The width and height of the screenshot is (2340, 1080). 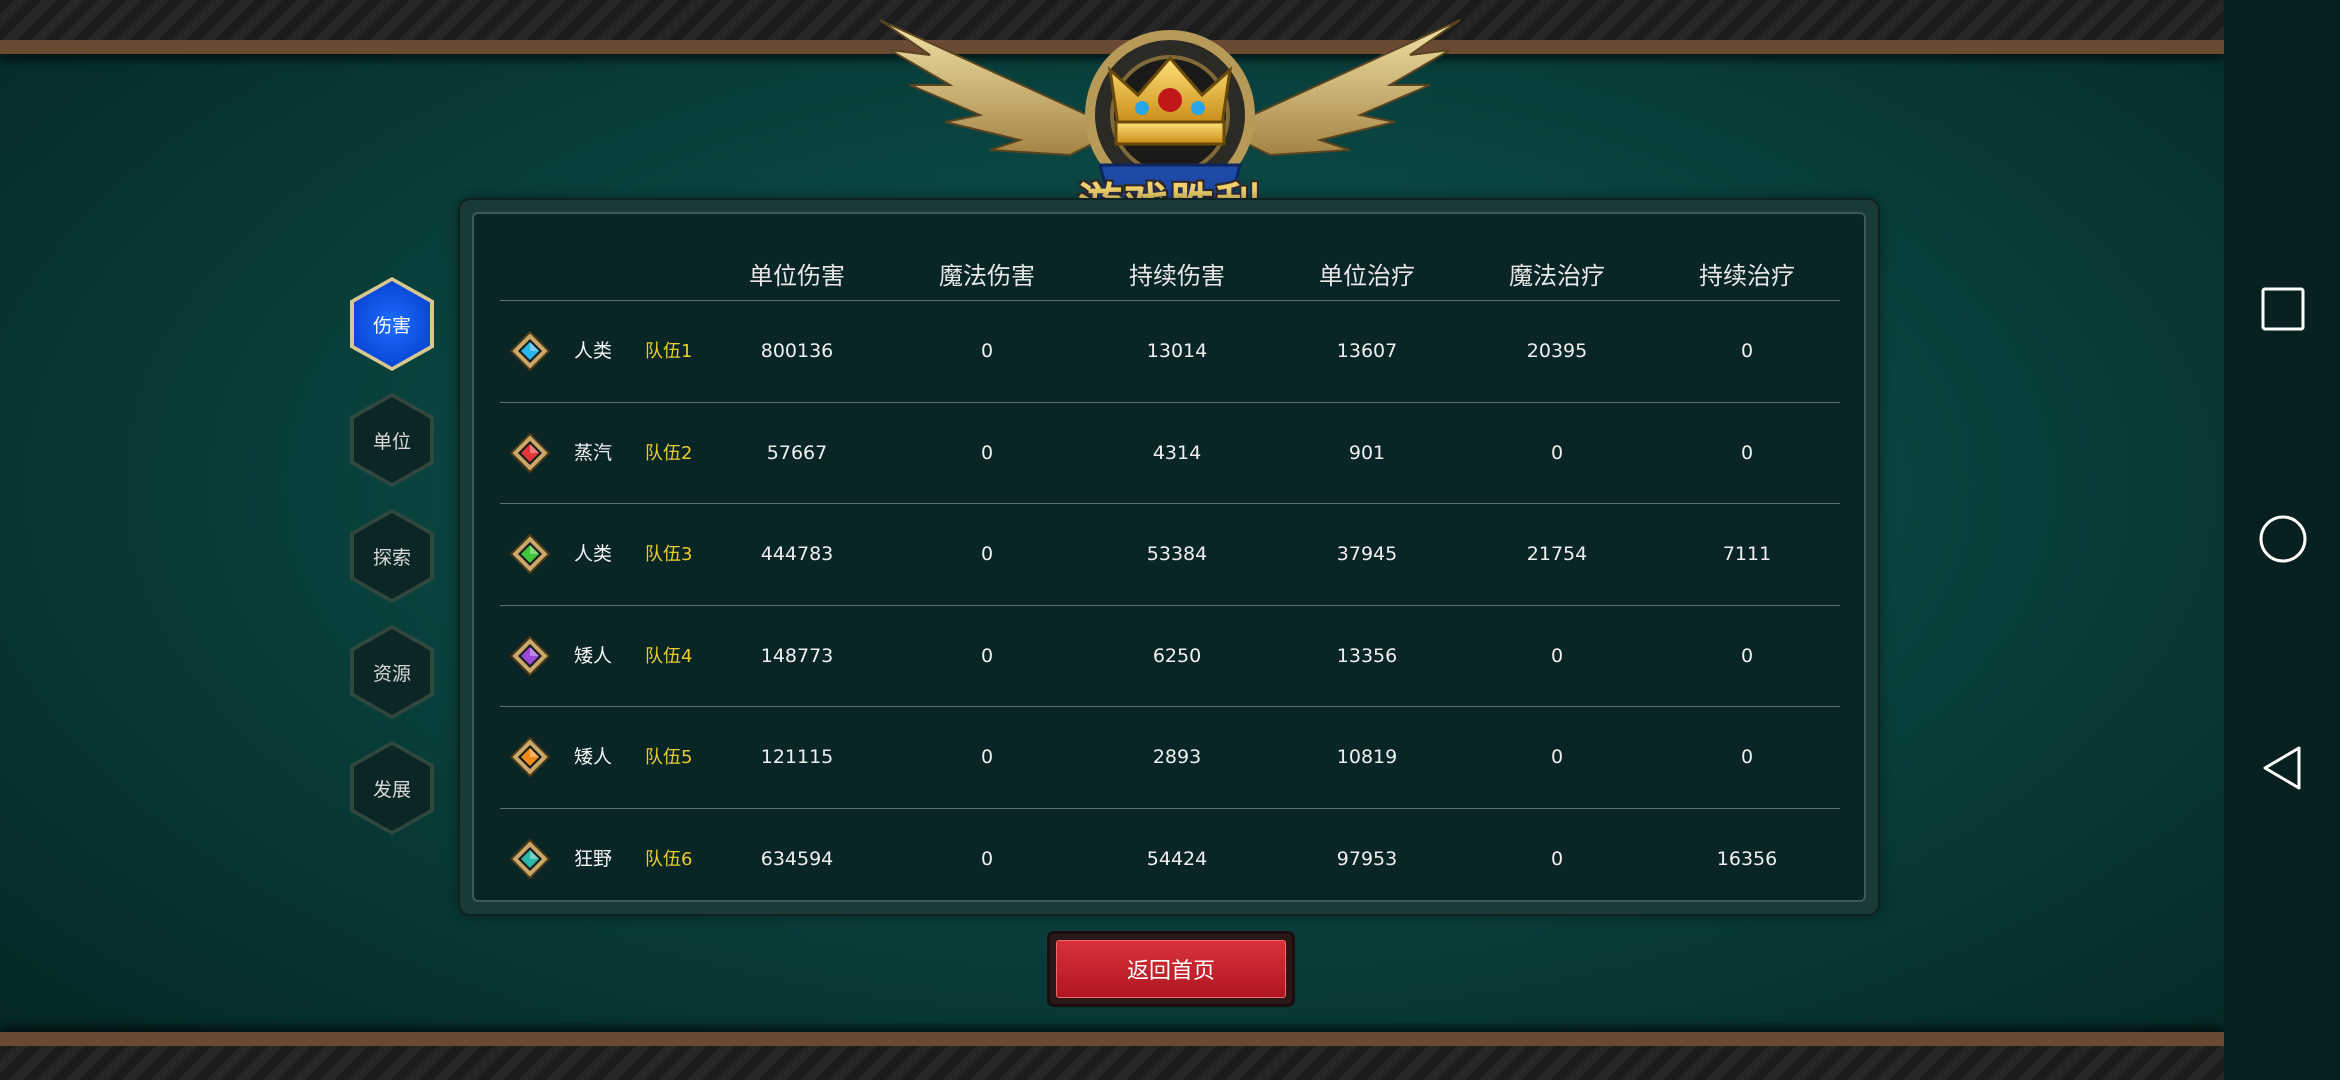 I want to click on table-row: 人类 队伍3 444783 0 53384 37945 21754 7111, so click(x=1170, y=554).